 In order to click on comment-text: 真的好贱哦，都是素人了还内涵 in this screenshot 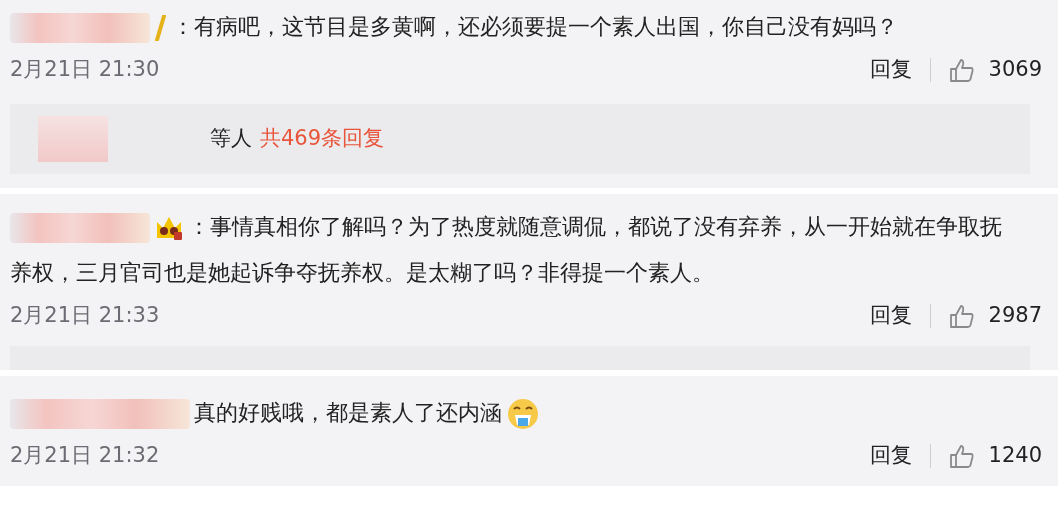, I will do `click(529, 413)`.